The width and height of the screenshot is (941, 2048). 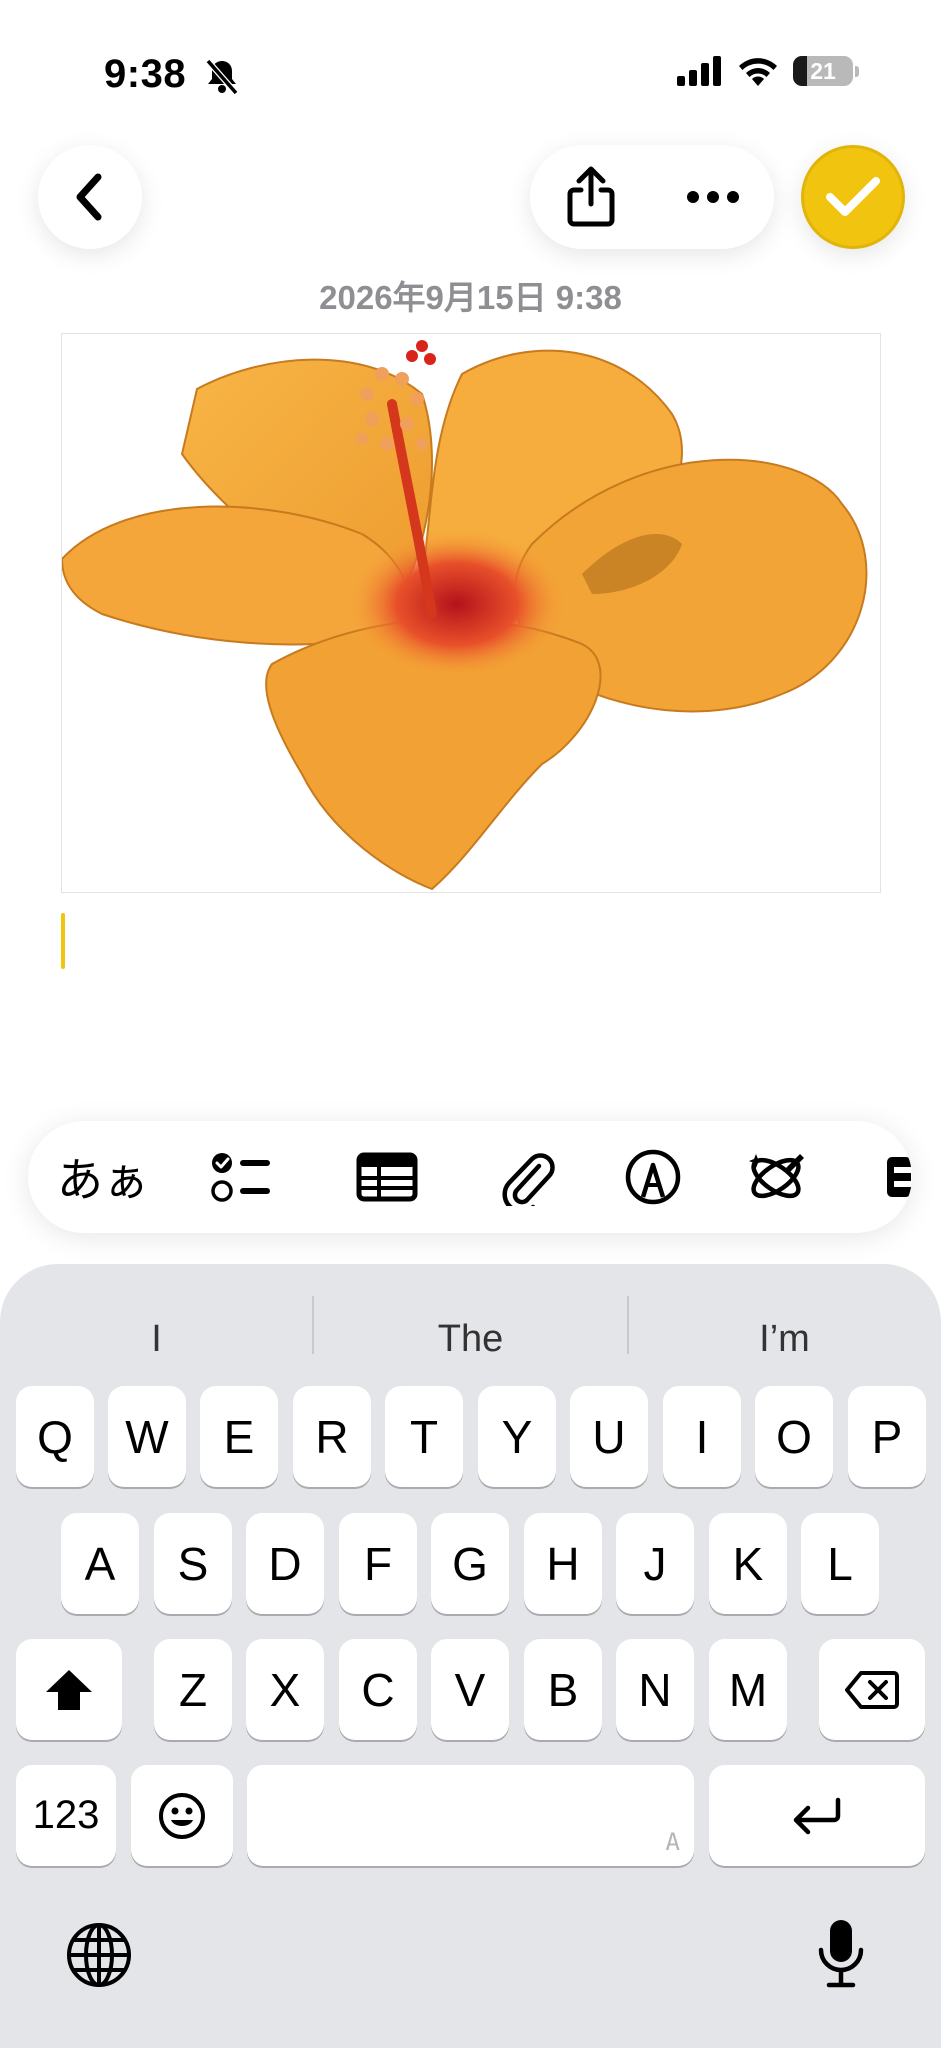 What do you see at coordinates (528, 1179) in the screenshot?
I see `attachment-icon` at bounding box center [528, 1179].